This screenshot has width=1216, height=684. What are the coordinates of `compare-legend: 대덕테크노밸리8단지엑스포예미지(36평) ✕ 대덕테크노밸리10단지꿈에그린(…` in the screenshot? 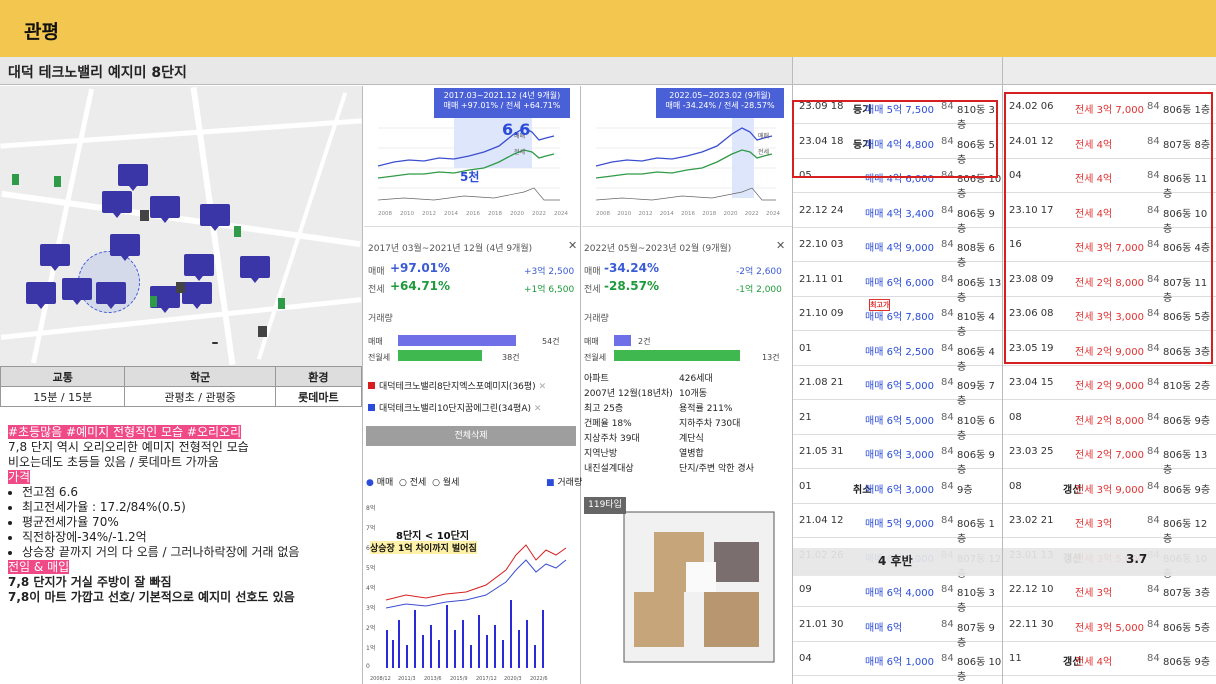 It's located at (457, 398).